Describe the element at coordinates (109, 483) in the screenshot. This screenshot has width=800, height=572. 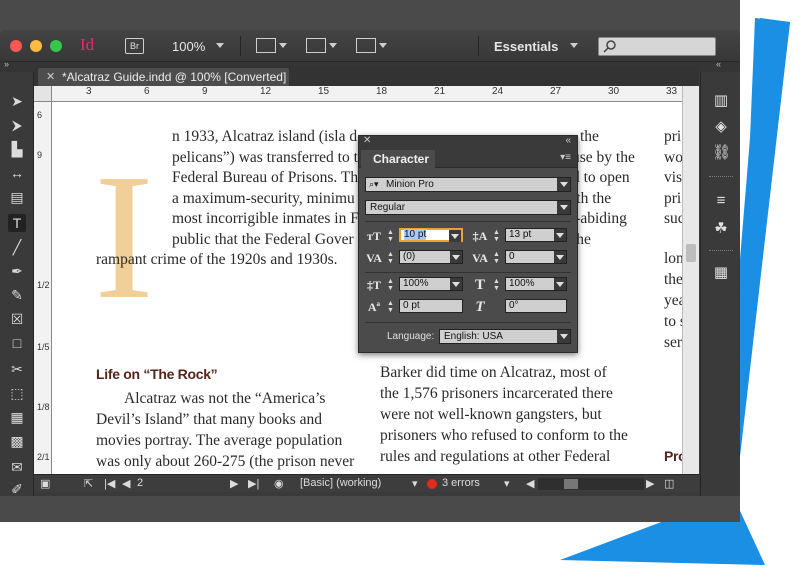
I see `first-page-icon: |◀` at that location.